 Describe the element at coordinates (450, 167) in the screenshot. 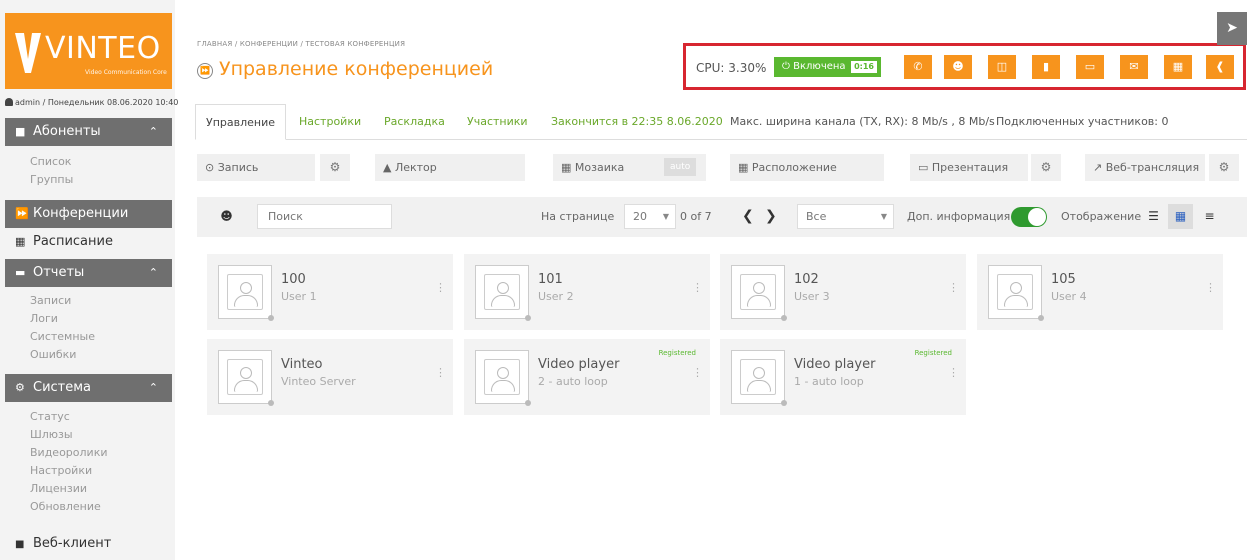

I see `lecturer-button: ▲ Лектор` at that location.